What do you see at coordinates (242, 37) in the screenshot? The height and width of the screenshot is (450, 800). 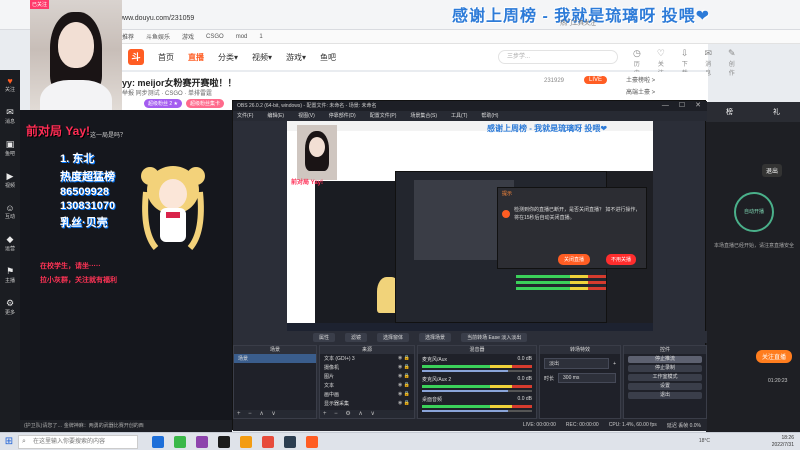 I see `bookmark-item: mod` at bounding box center [242, 37].